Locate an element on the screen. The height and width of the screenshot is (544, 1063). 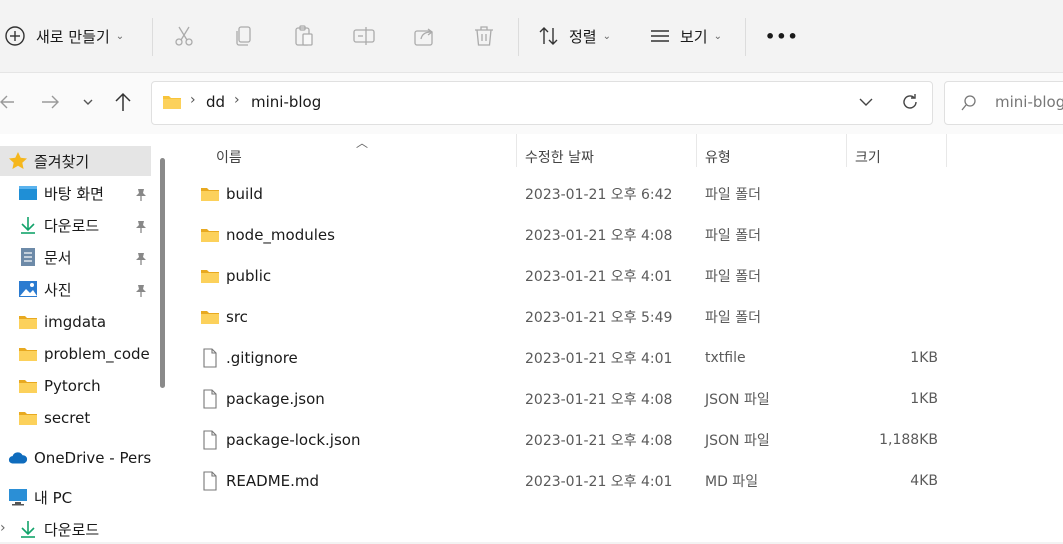
view-button: 보기 ⌄ is located at coordinates (685, 36).